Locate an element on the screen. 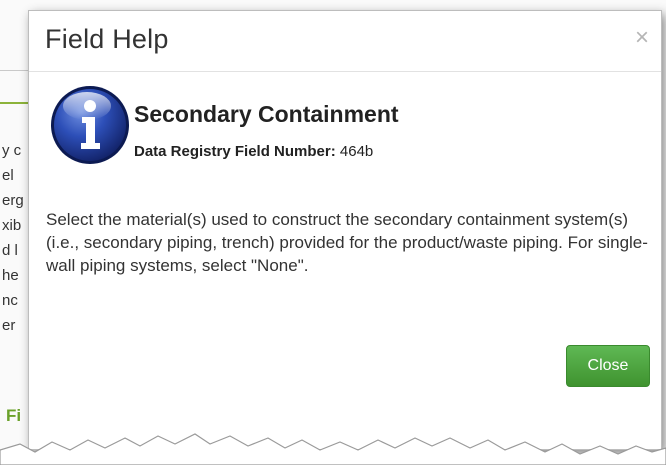 The height and width of the screenshot is (465, 666). background-text: xib is located at coordinates (12, 225).